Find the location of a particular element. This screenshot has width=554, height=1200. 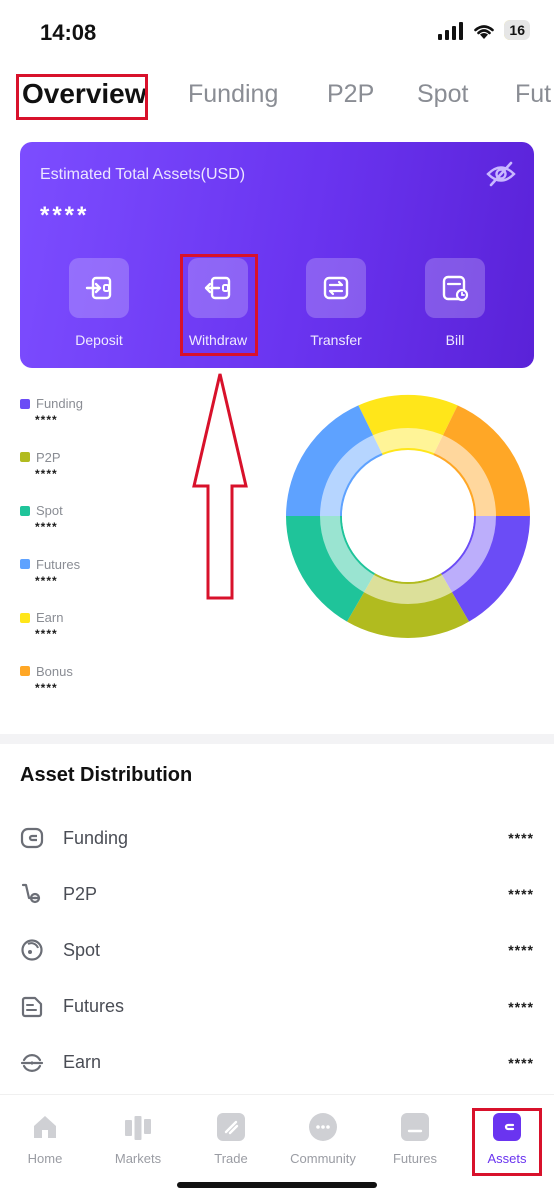

nav-markets: Markets is located at coordinates (138, 1139).